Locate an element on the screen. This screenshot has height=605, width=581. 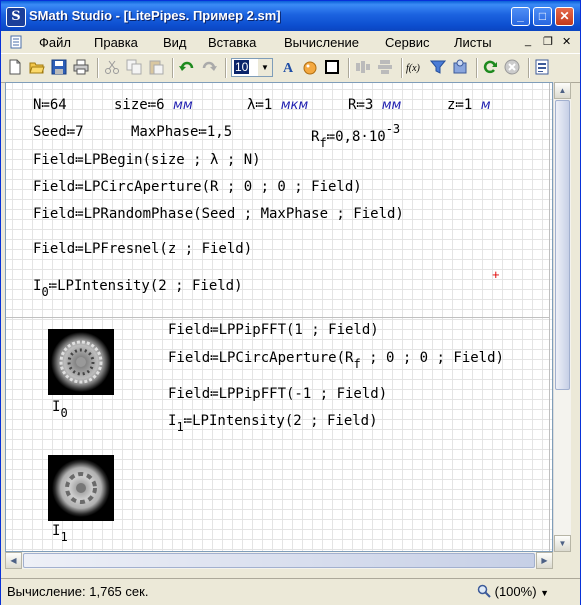
scroll-right-button: ▶ is located at coordinates (544, 560).